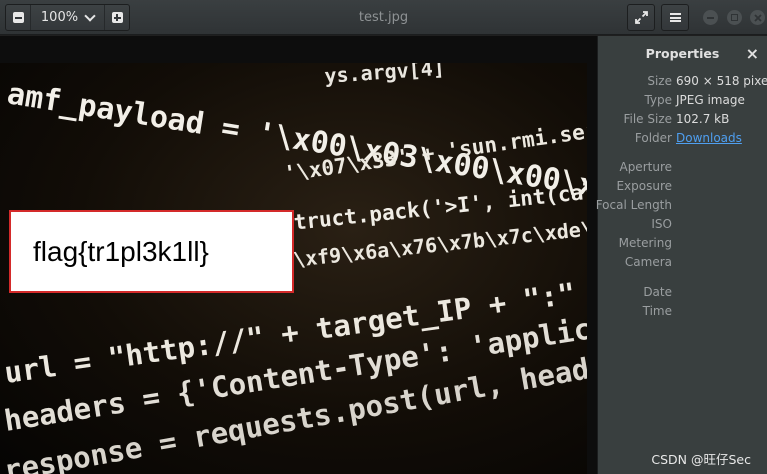 This screenshot has width=767, height=474. I want to click on property-label: Metering, so click(645, 243).